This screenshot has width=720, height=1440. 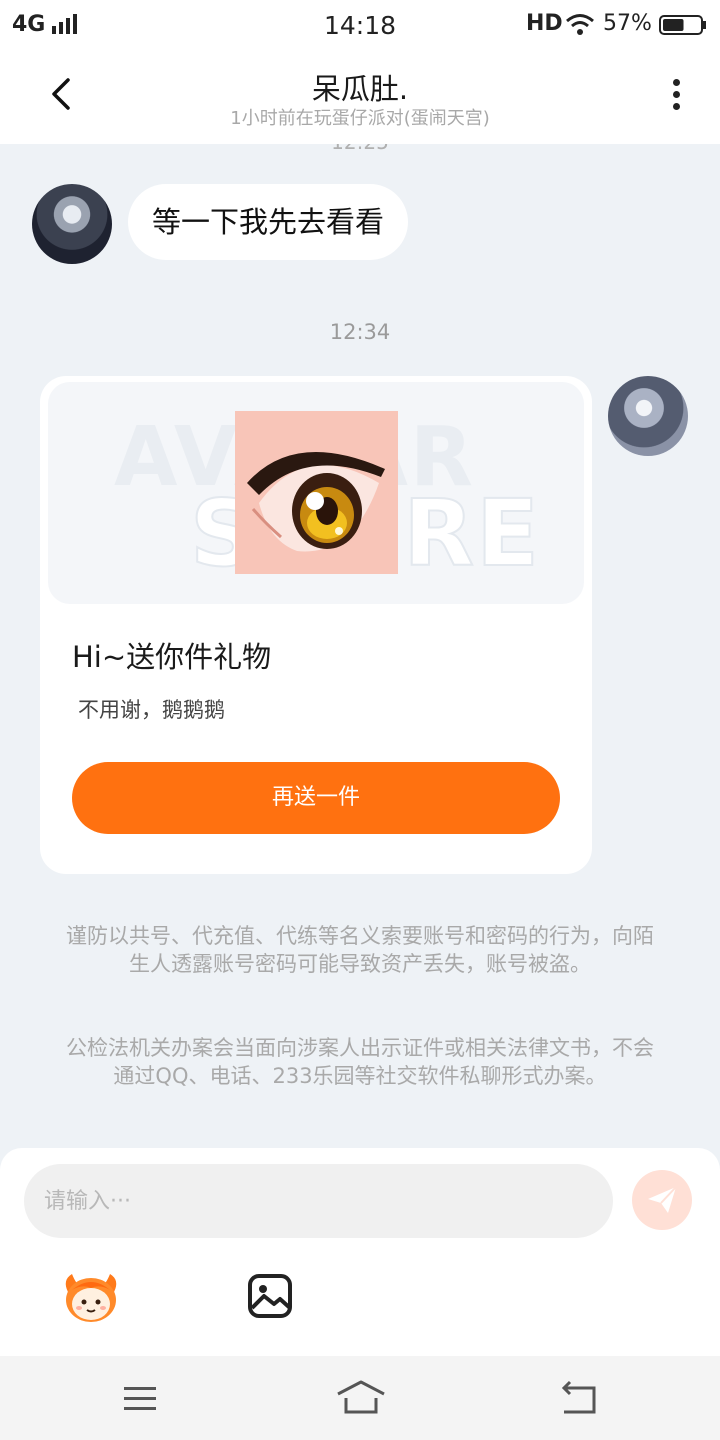 I want to click on message-input, so click(x=318, y=1201).